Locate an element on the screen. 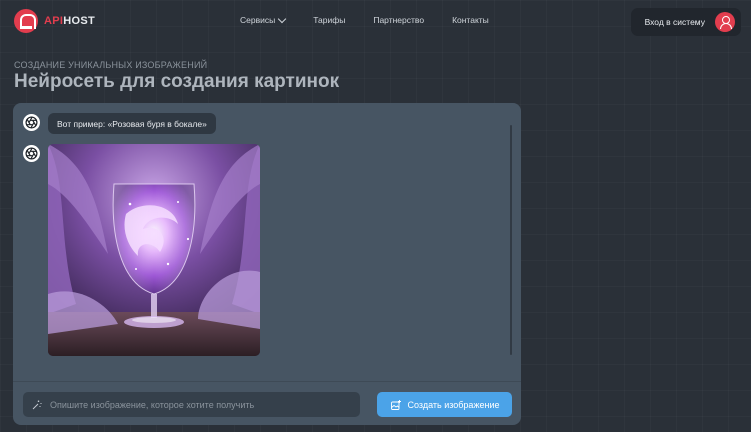 The height and width of the screenshot is (432, 751). page-title: Нейросеть для создания картинок is located at coordinates (177, 81).